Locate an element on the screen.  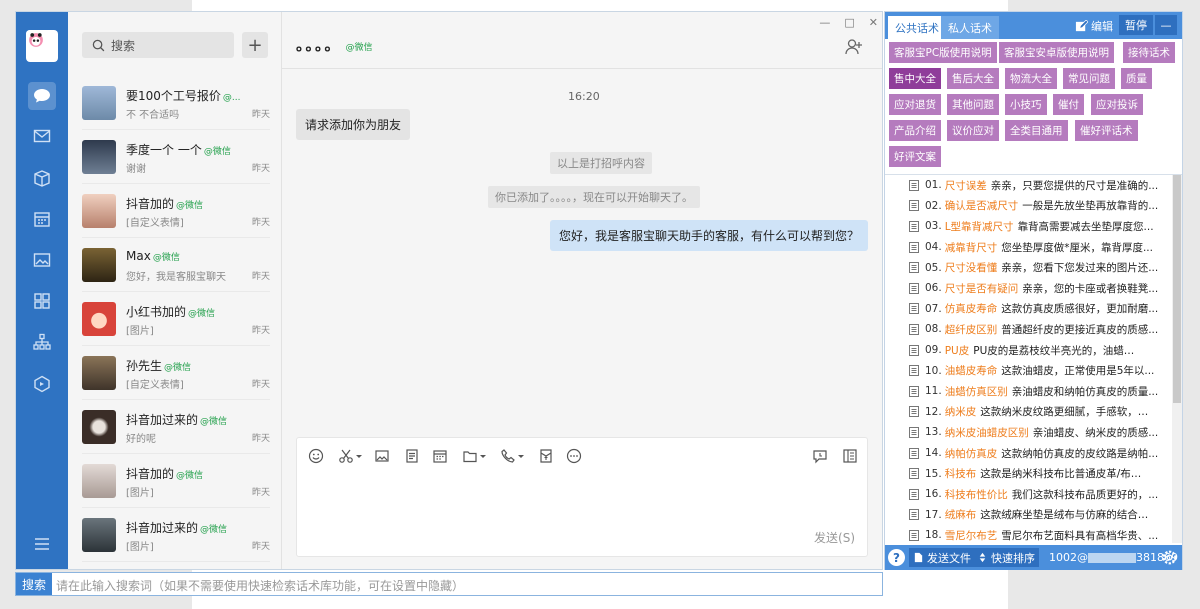
category-tag: 售后大全 is located at coordinates (973, 78).